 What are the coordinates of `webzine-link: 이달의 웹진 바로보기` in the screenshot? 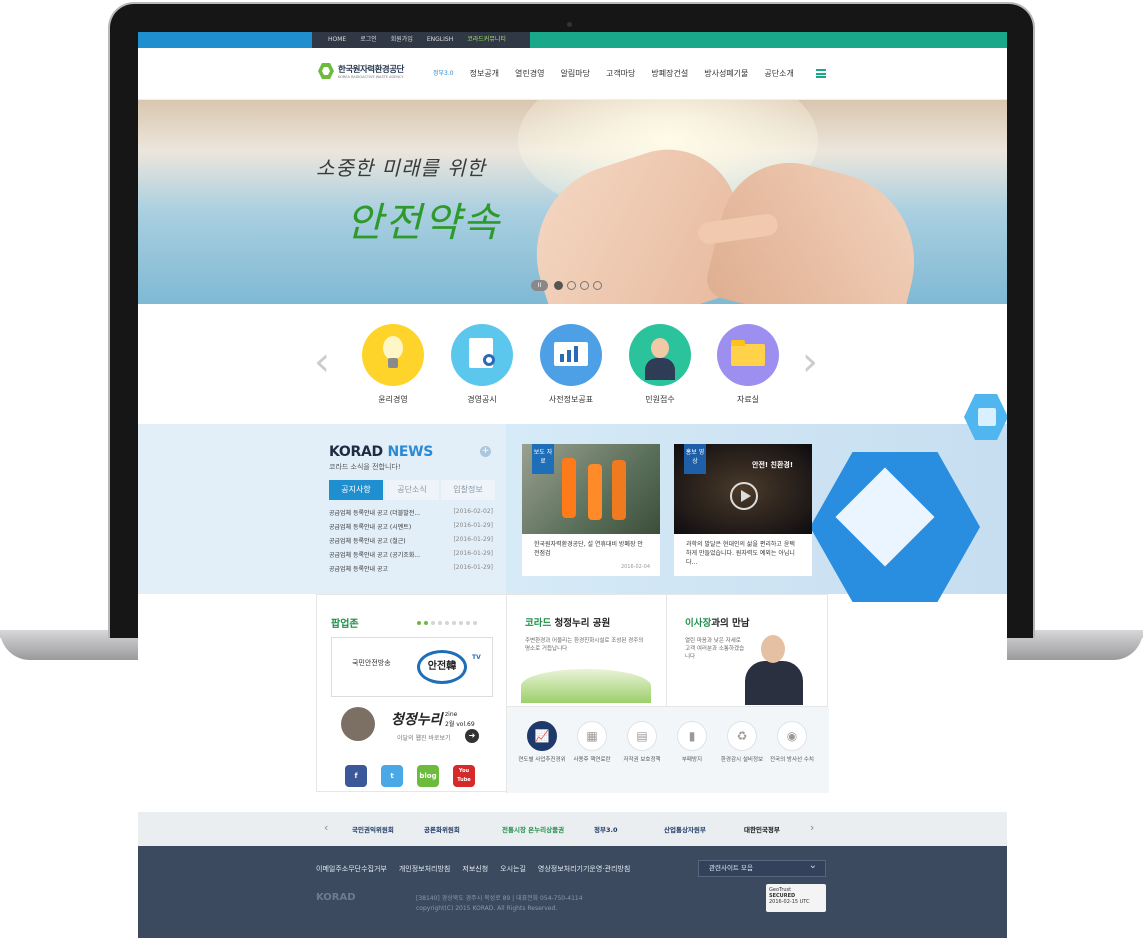 It's located at (424, 737).